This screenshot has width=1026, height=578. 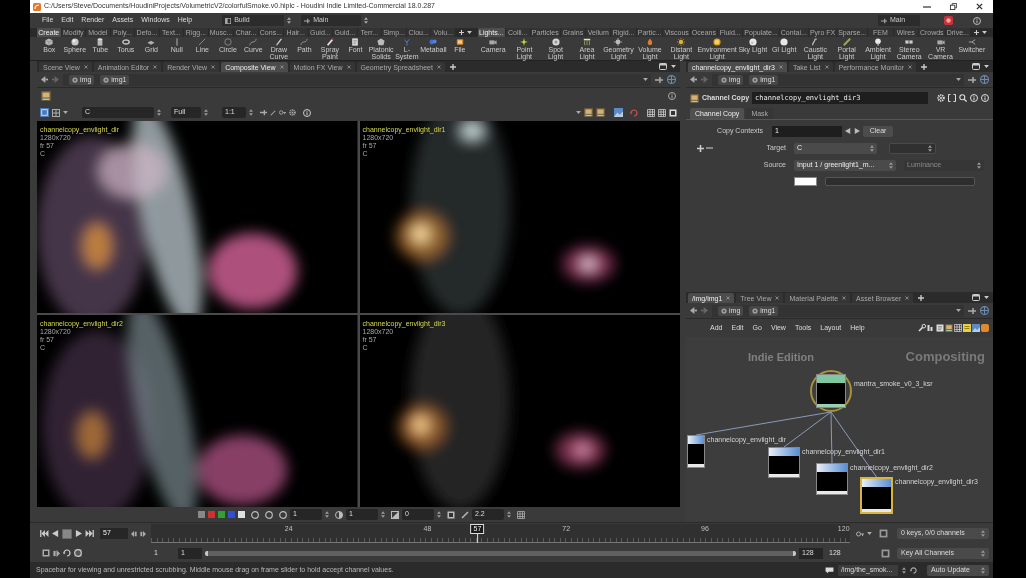 I want to click on contrast-icon, so click(x=339, y=514).